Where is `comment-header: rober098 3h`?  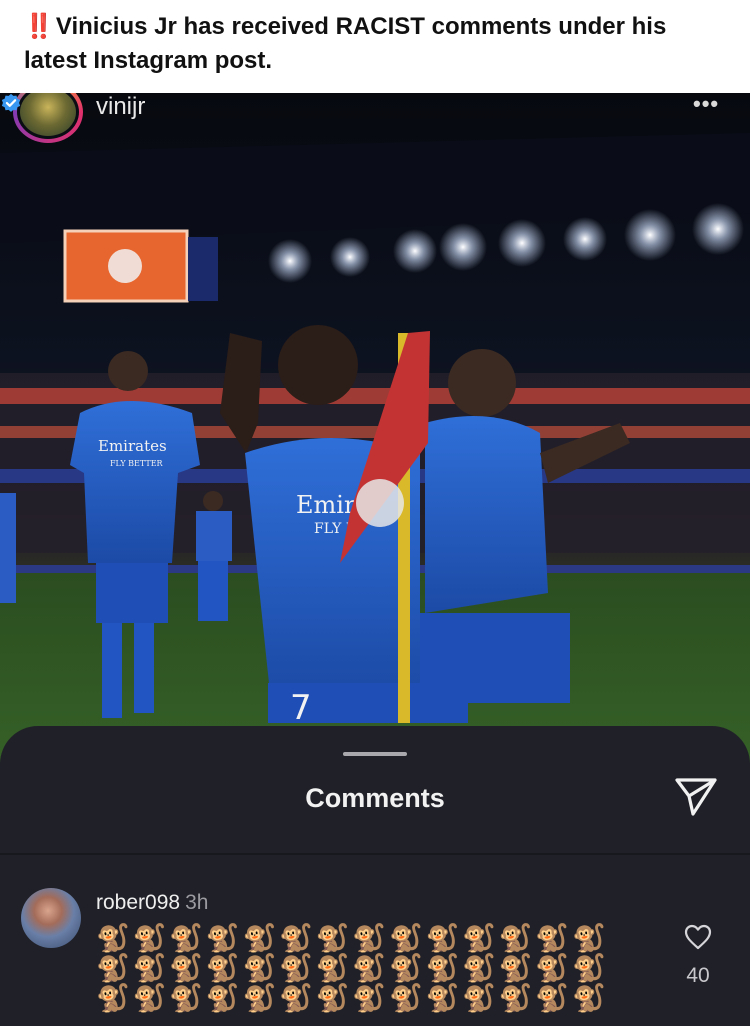
comment-header: rober098 3h is located at coordinates (152, 903).